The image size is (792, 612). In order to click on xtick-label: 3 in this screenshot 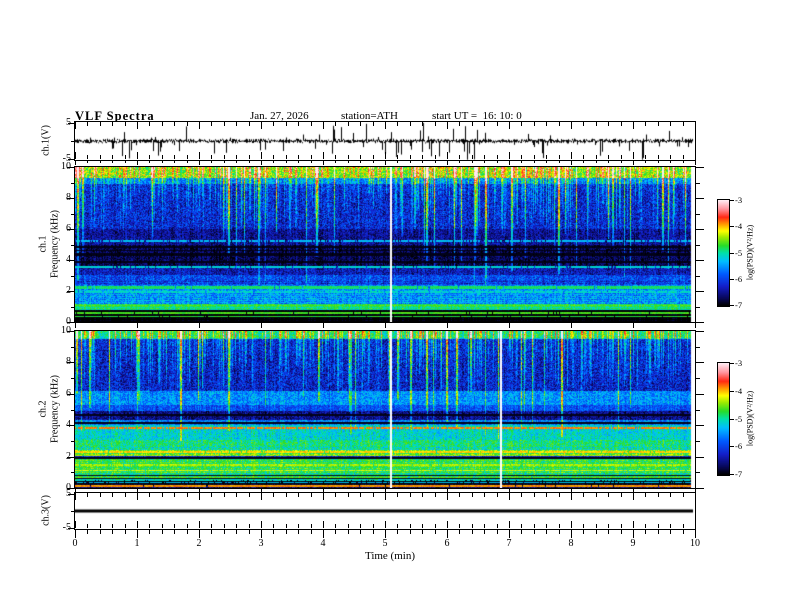, I will do `click(261, 543)`.